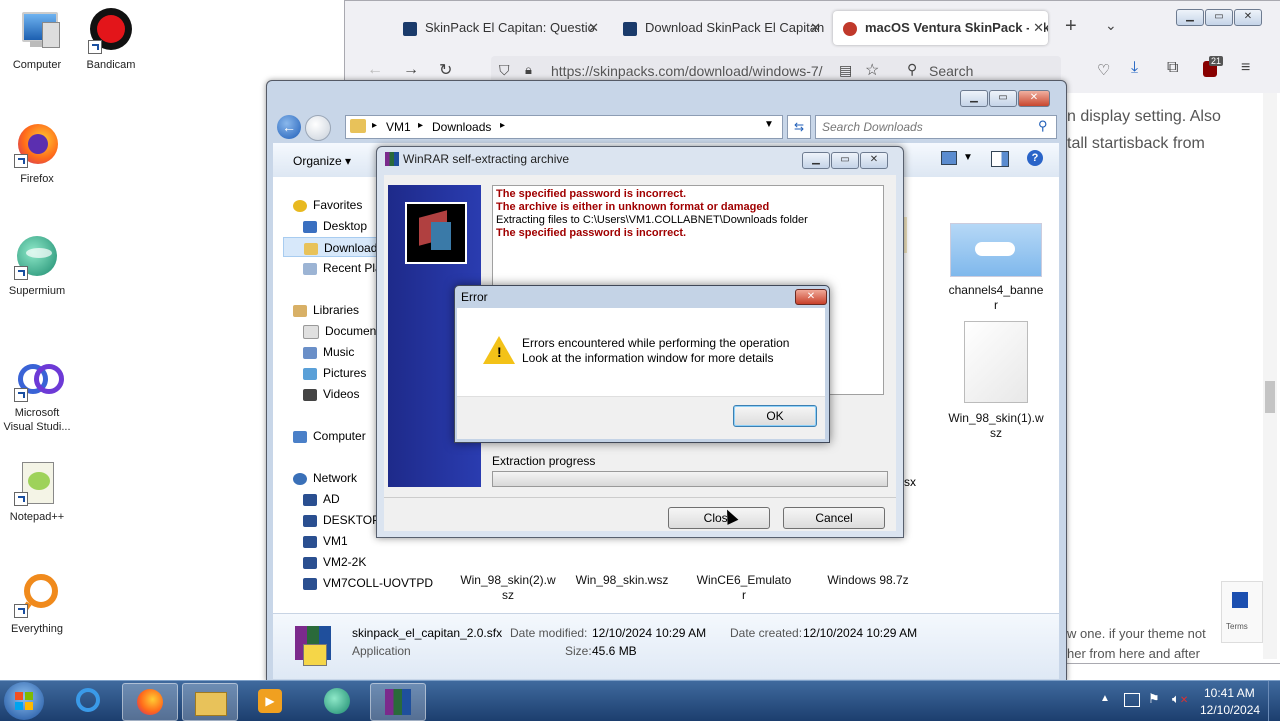  What do you see at coordinates (1274, 701) in the screenshot?
I see `show-desktop-button` at bounding box center [1274, 701].